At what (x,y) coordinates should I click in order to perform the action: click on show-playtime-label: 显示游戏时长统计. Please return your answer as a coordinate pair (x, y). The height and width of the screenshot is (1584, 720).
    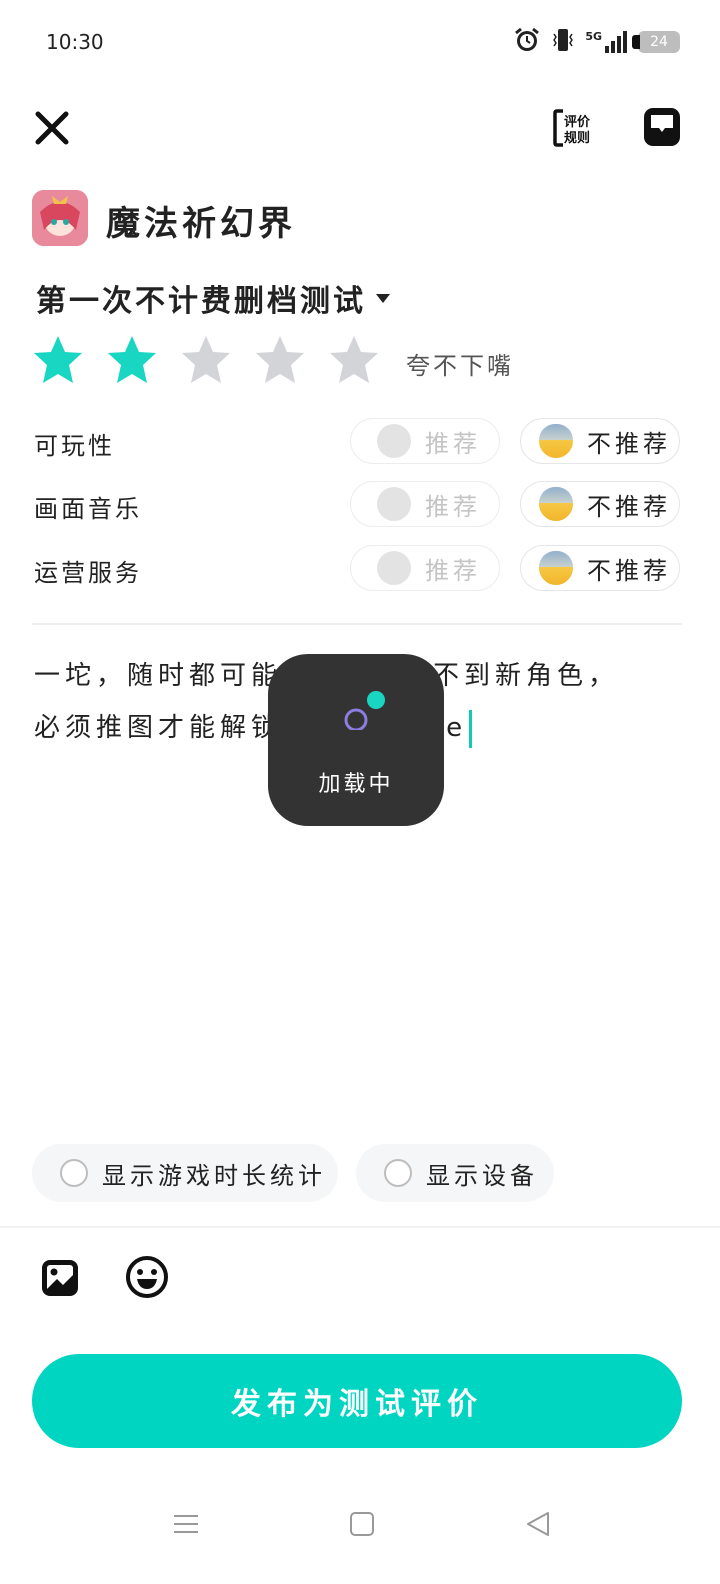
    Looking at the image, I should click on (214, 1175).